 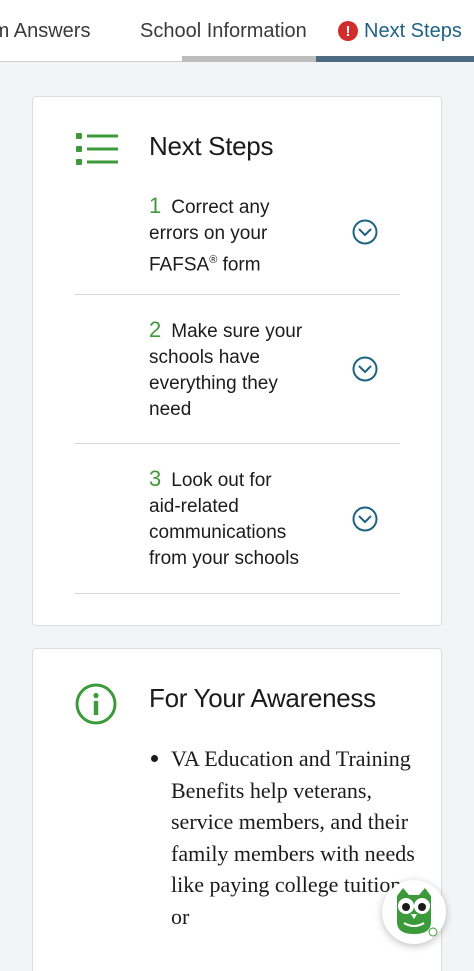 I want to click on awareness-title: For Your Awareness, so click(x=262, y=698).